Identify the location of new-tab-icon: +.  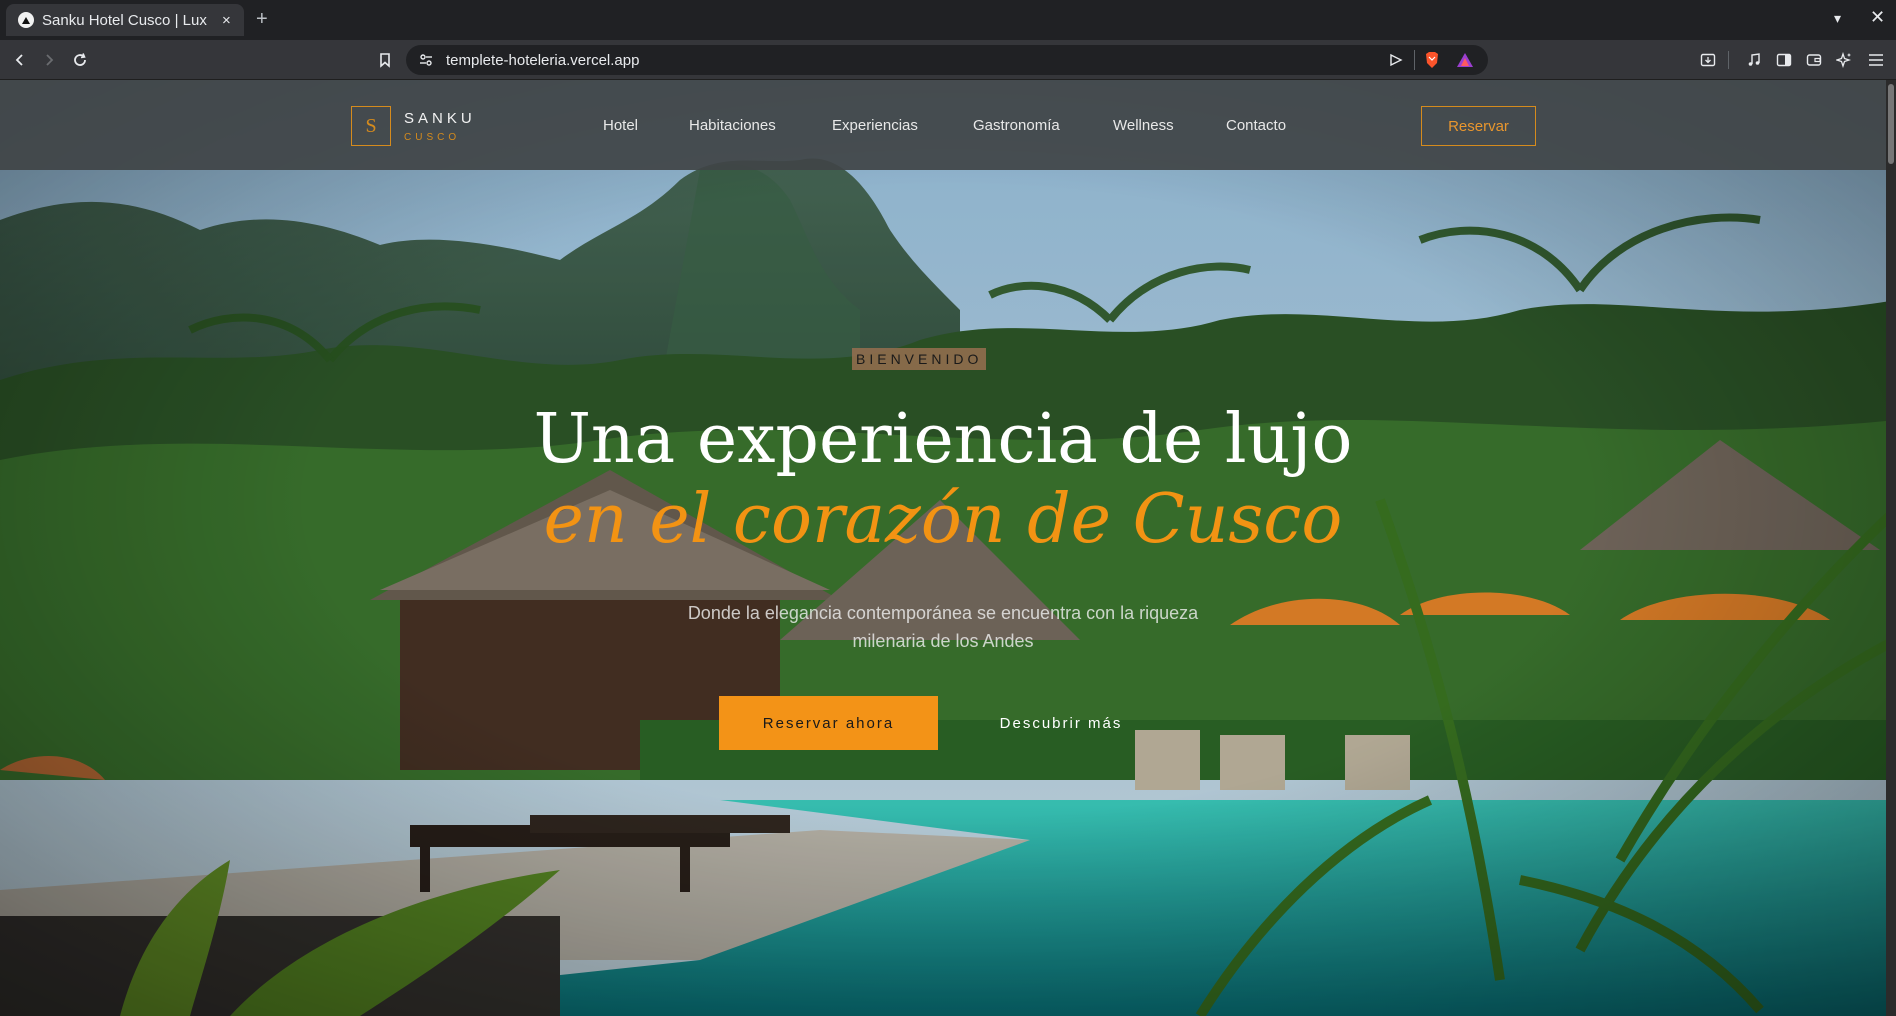
(262, 19).